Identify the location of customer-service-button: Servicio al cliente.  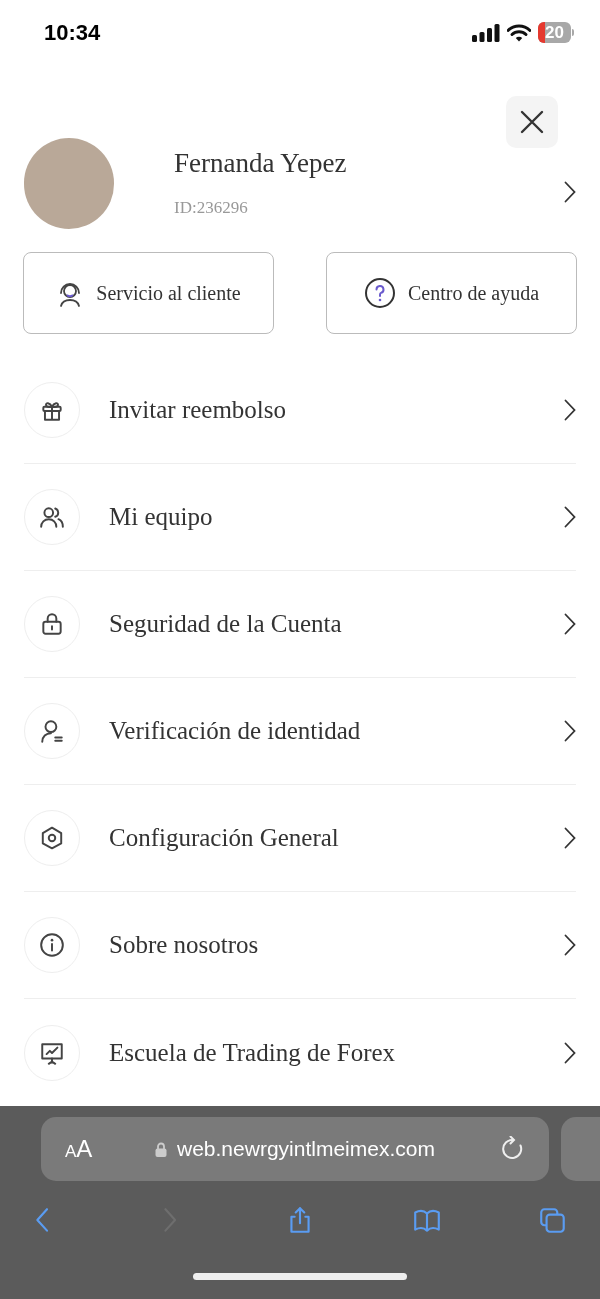
(148, 293).